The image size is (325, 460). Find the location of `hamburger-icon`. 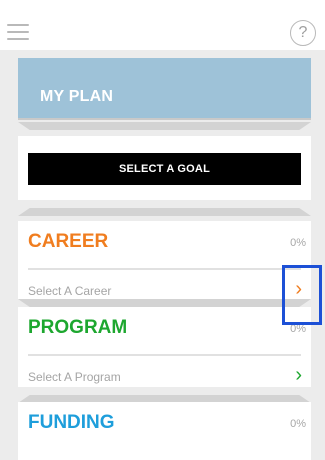

hamburger-icon is located at coordinates (18, 32).